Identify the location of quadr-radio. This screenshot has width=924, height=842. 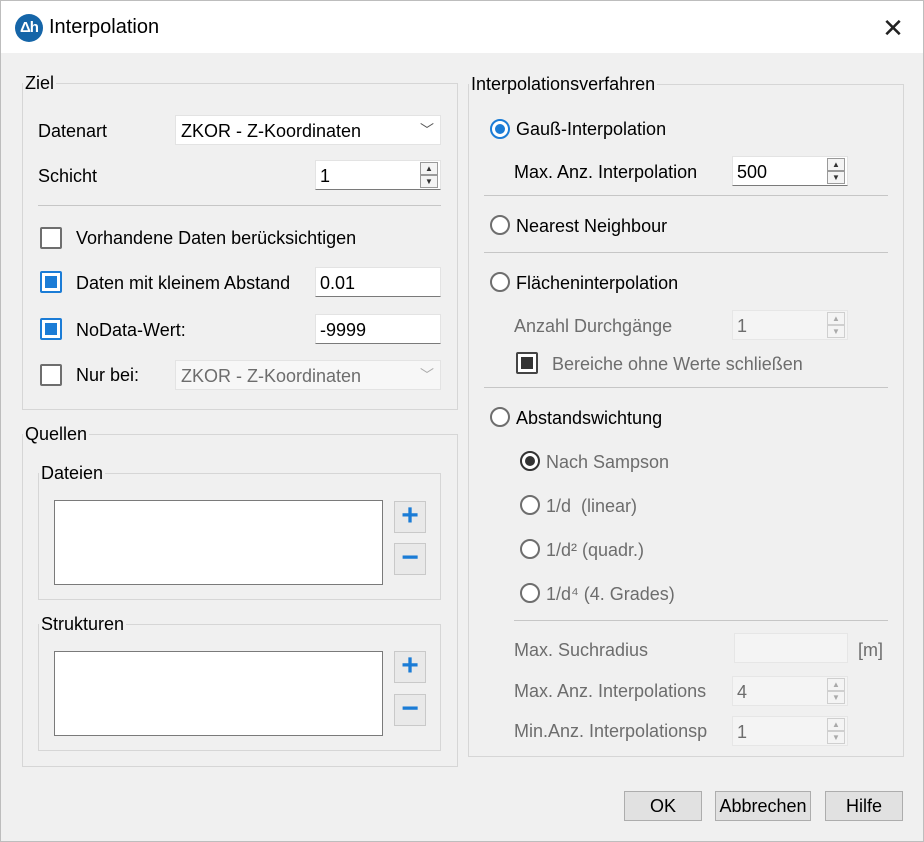
(530, 549).